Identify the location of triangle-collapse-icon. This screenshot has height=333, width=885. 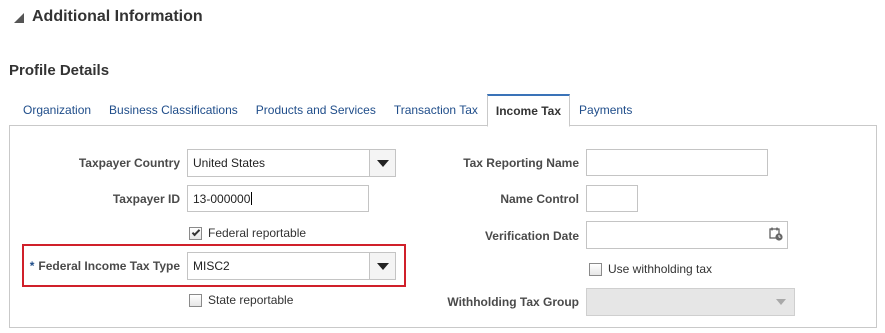
(19, 18).